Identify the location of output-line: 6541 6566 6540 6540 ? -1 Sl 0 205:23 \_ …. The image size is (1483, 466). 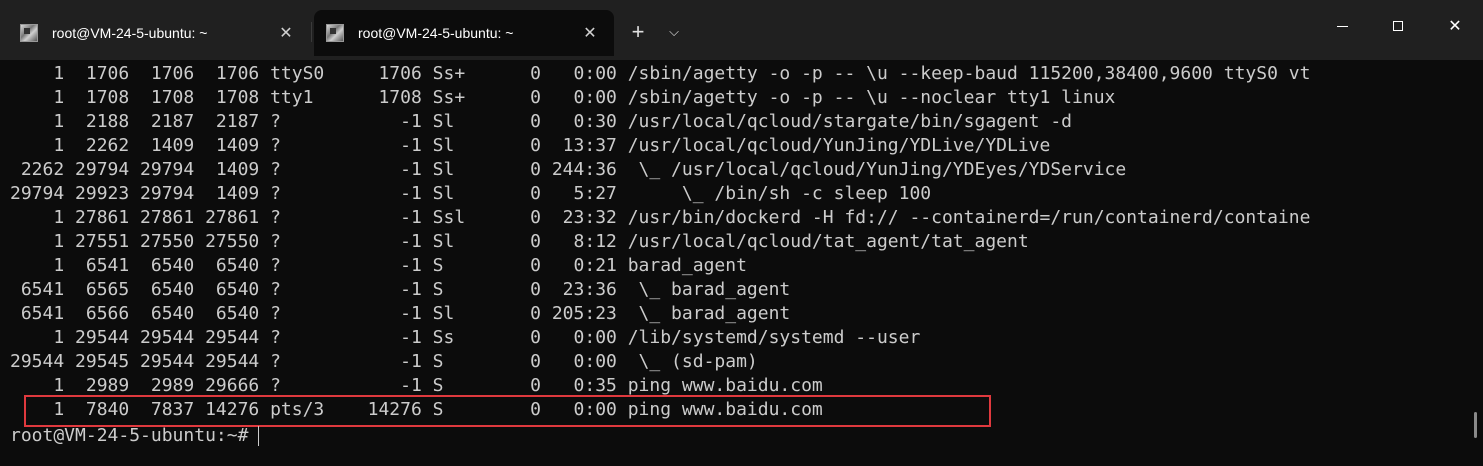
(400, 313).